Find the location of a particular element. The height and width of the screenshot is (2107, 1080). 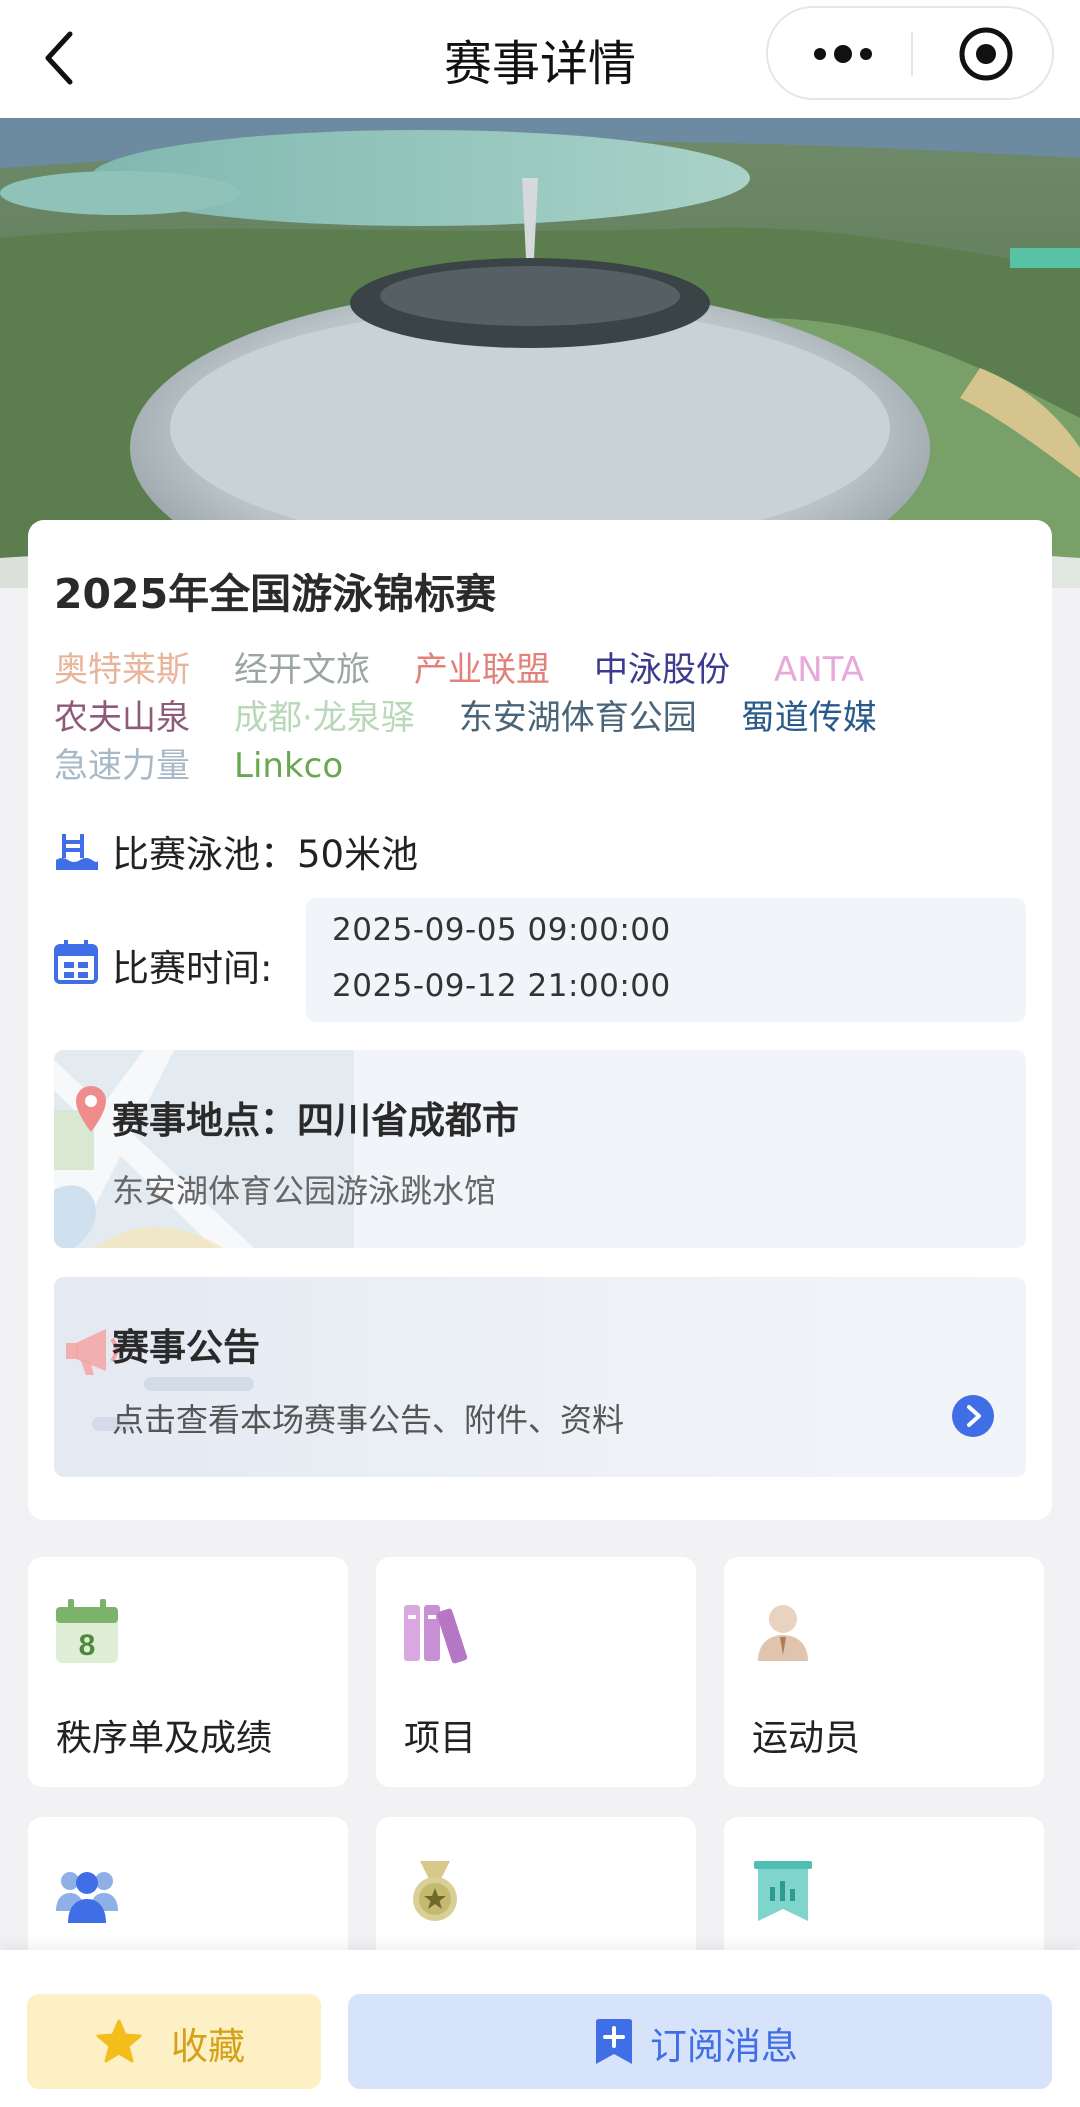

announcement-subtitle: 点击查看本场赛事公告、附件、资料 is located at coordinates (368, 1420).